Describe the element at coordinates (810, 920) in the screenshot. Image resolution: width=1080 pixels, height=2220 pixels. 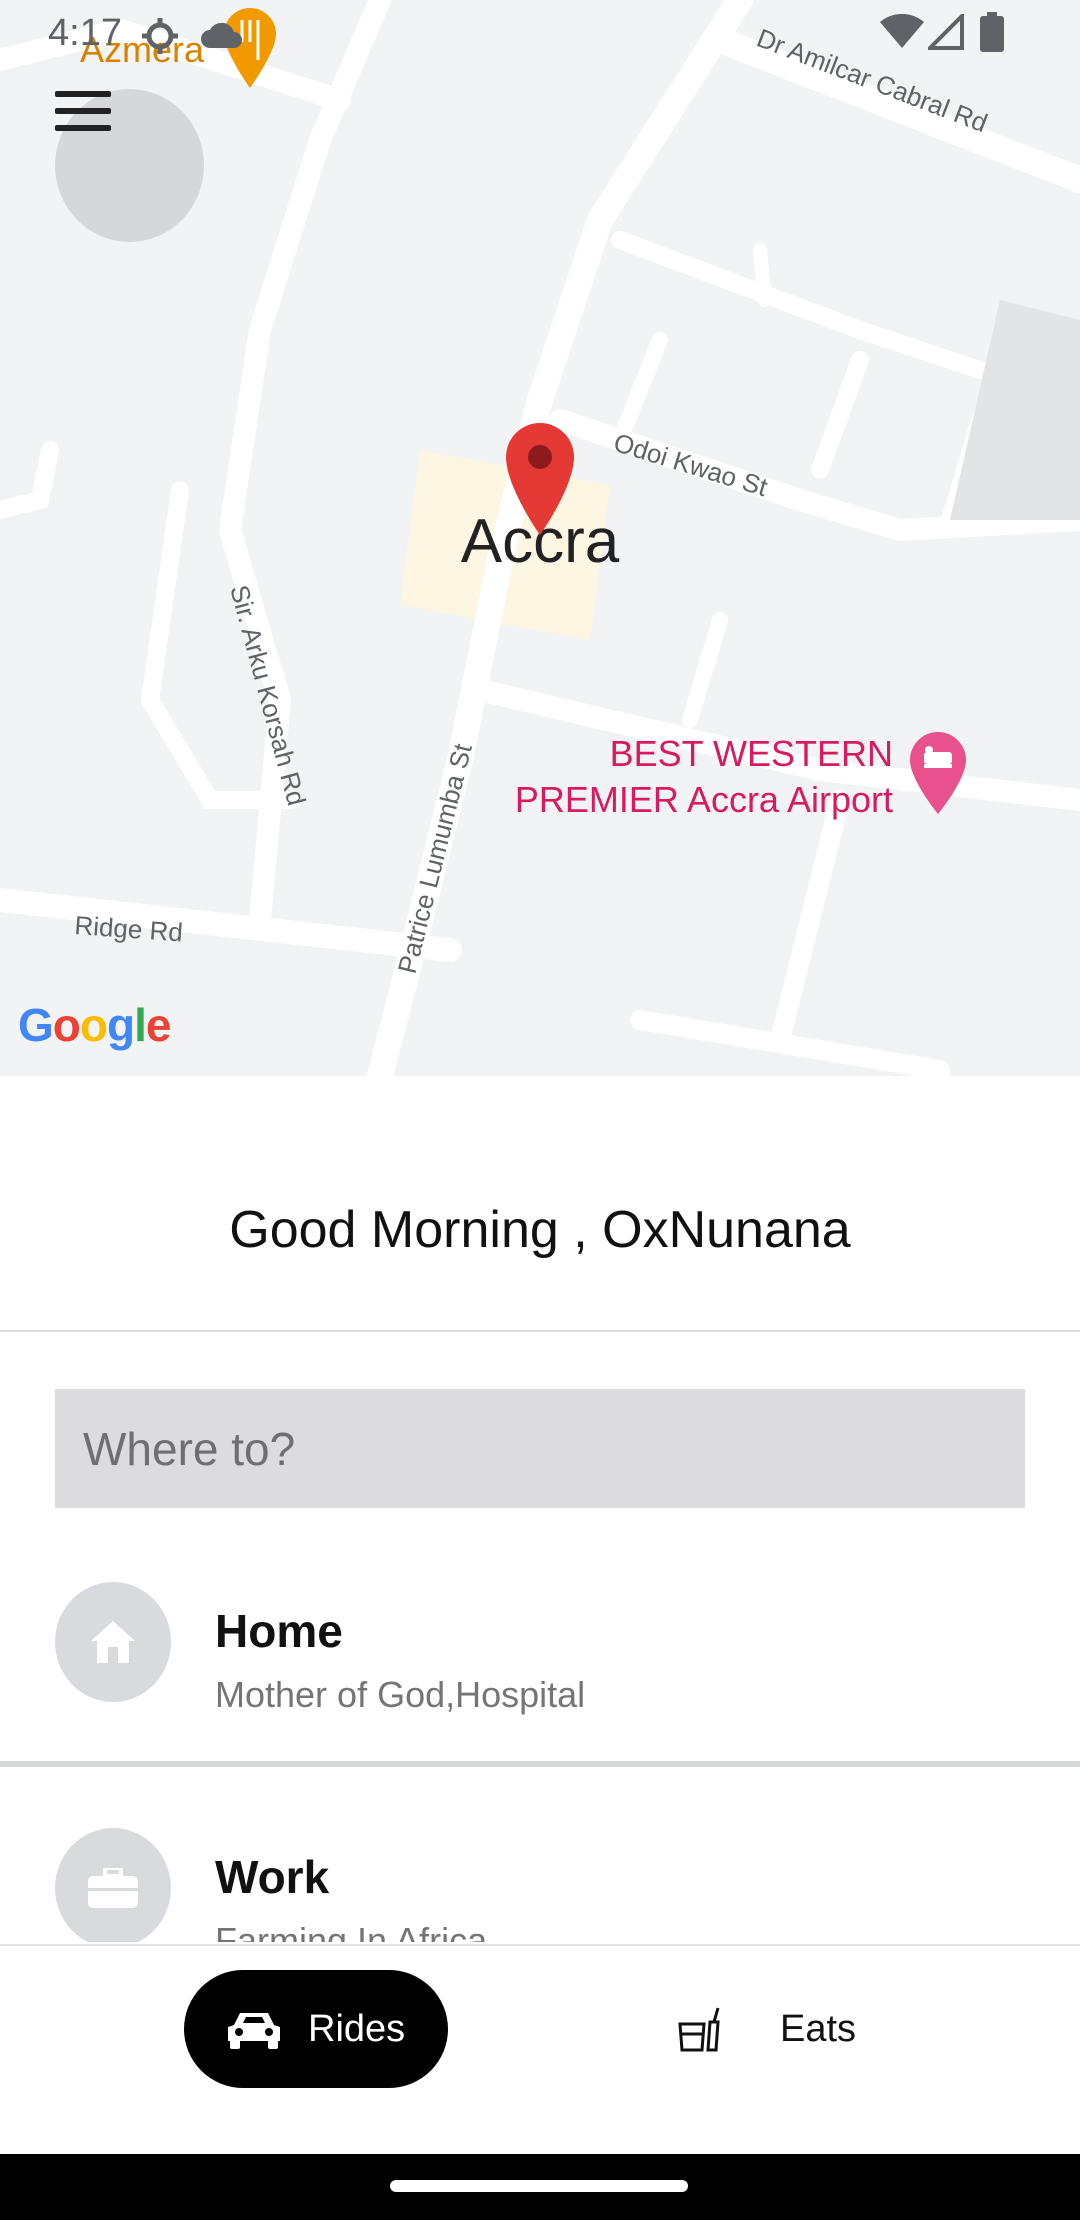
I see `road-south-east` at that location.